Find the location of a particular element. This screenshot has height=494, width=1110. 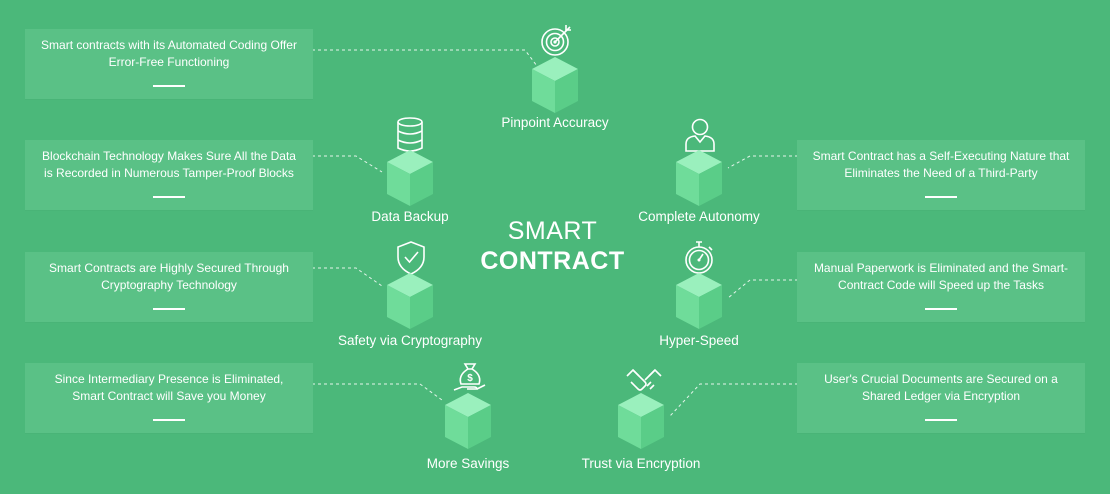

shield-check-icon is located at coordinates (411, 258).